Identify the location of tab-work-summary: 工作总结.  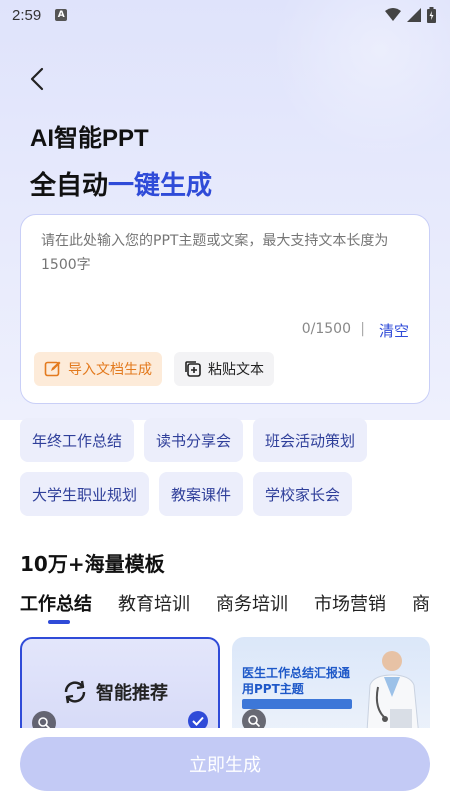
(56, 607).